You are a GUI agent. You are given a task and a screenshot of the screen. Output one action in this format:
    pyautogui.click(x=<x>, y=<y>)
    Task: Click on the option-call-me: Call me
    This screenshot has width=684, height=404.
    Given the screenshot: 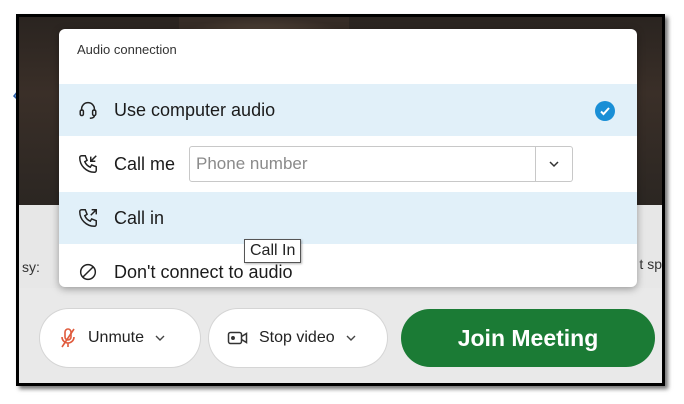 What is the action you would take?
    pyautogui.click(x=348, y=164)
    